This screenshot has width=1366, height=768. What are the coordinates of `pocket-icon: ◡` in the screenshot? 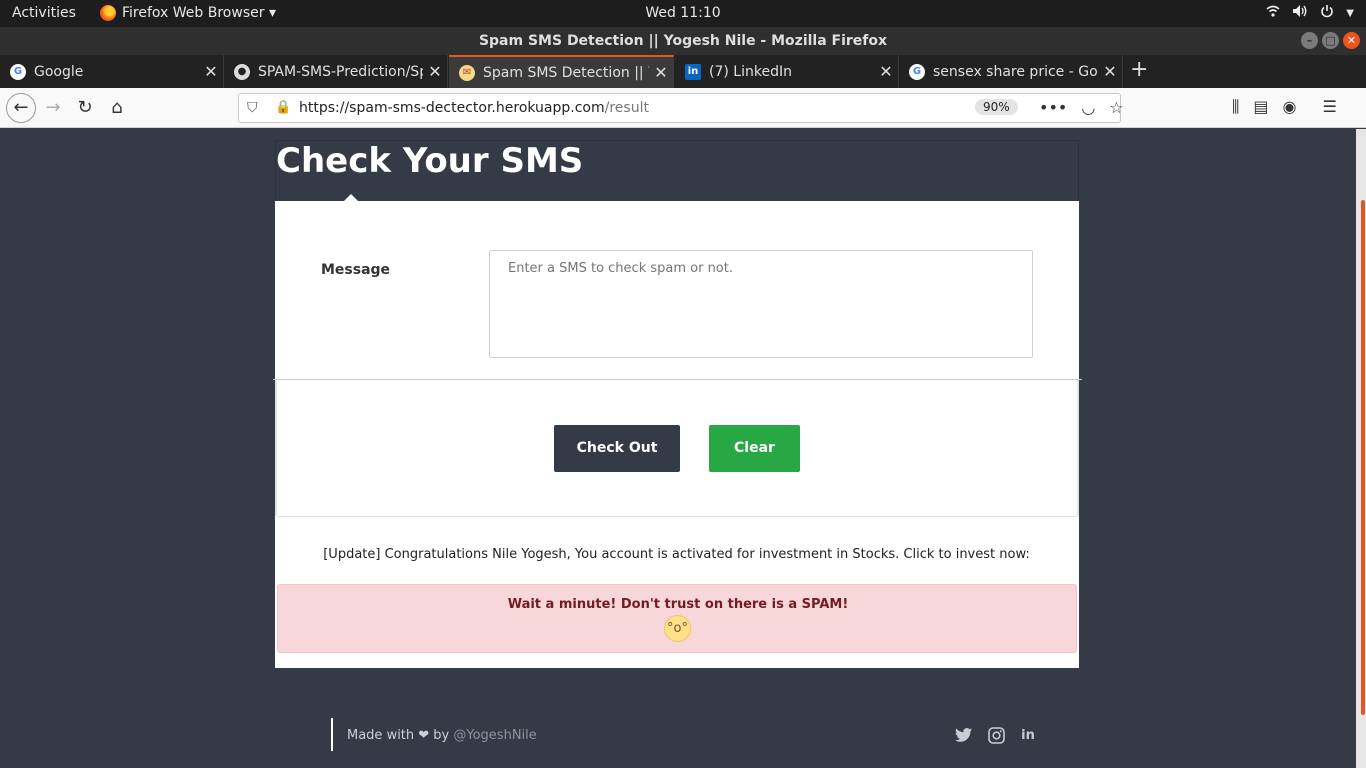 It's located at (1088, 107).